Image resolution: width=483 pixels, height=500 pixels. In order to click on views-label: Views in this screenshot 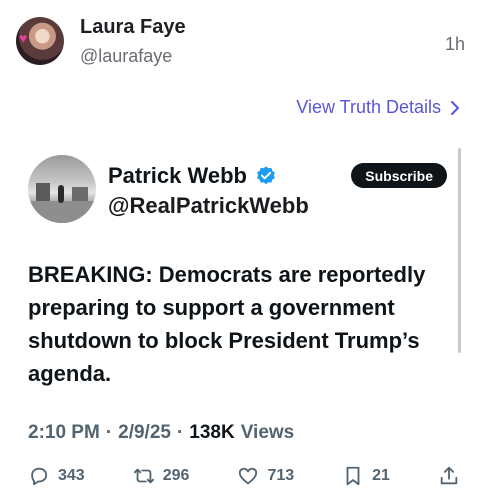, I will do `click(267, 432)`.